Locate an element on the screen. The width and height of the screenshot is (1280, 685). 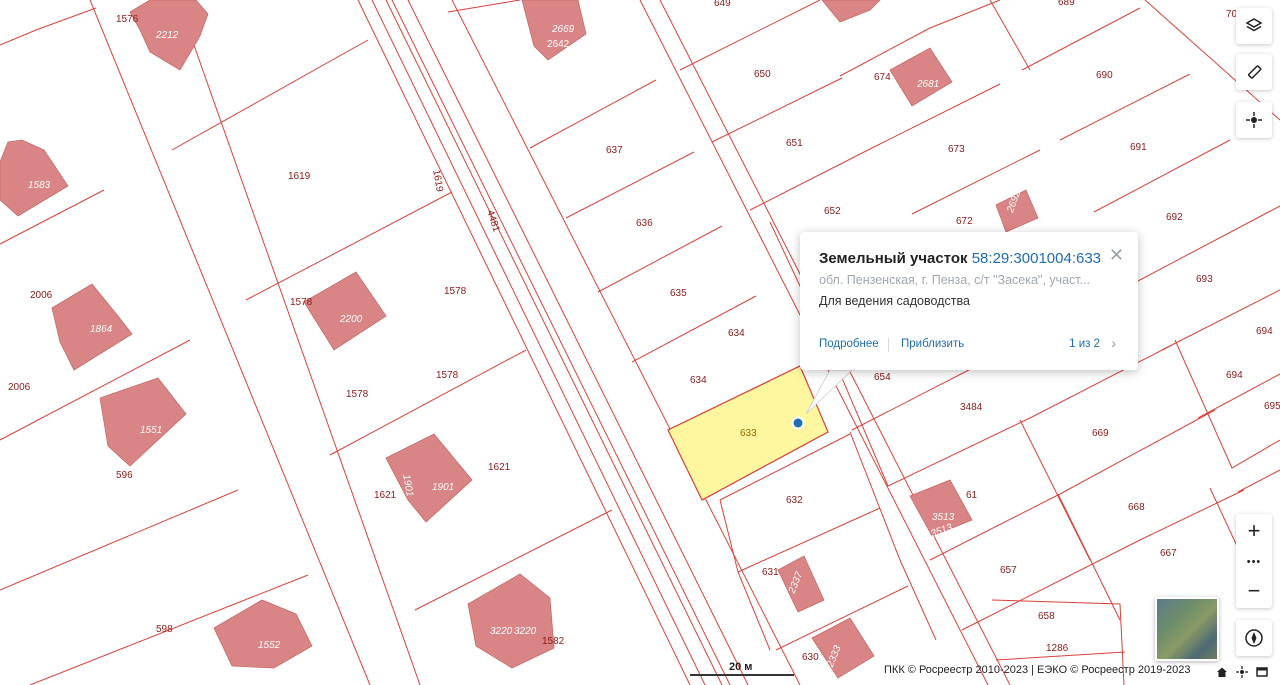
svg-text: 690 is located at coordinates (1104, 75).